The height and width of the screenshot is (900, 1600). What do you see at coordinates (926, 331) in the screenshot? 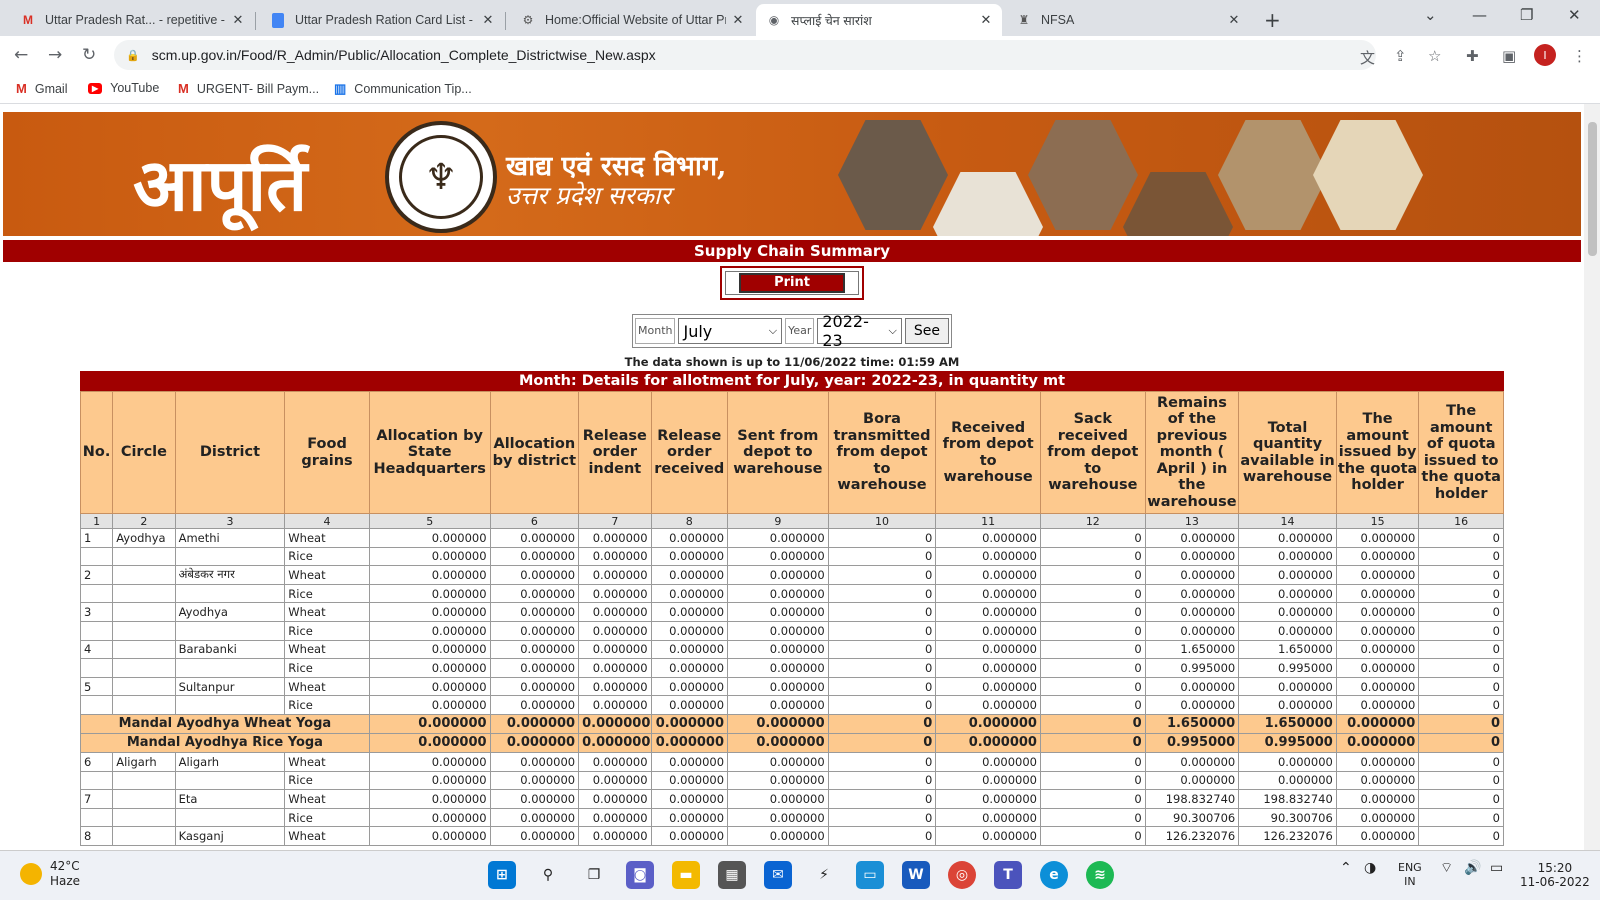
I see `see-button: See` at bounding box center [926, 331].